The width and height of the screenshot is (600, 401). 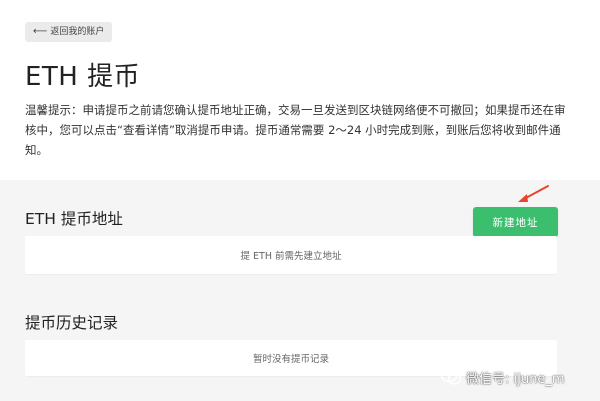 What do you see at coordinates (40, 31) in the screenshot?
I see `arrow-left-icon: ⟵` at bounding box center [40, 31].